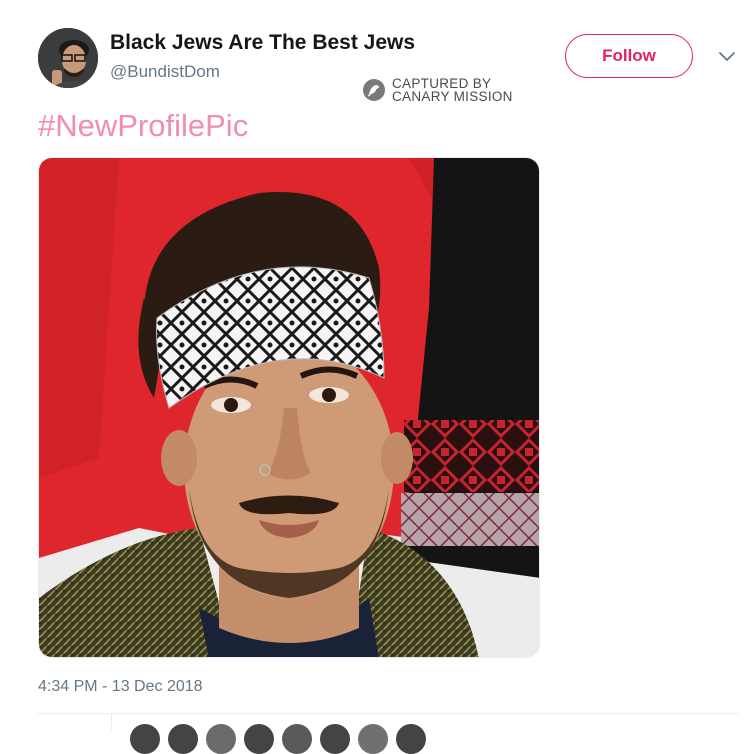 The image size is (750, 754). Describe the element at coordinates (111, 722) in the screenshot. I see `stats-divider` at that location.